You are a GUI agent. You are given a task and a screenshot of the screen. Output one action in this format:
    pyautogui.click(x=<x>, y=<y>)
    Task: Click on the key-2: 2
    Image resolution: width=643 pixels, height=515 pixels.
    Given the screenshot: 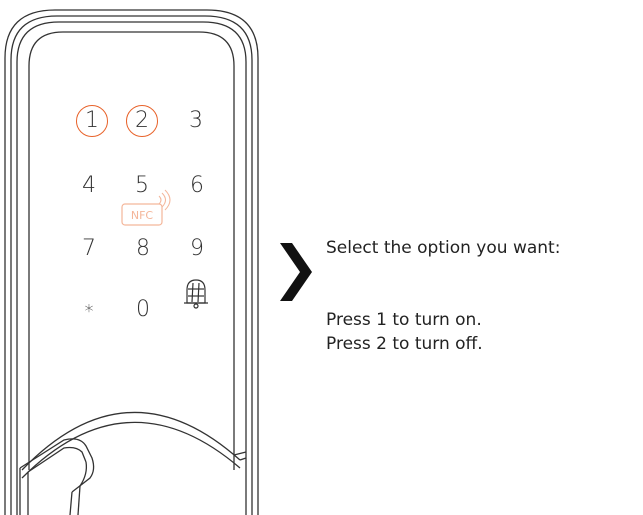 What is the action you would take?
    pyautogui.click(x=142, y=121)
    